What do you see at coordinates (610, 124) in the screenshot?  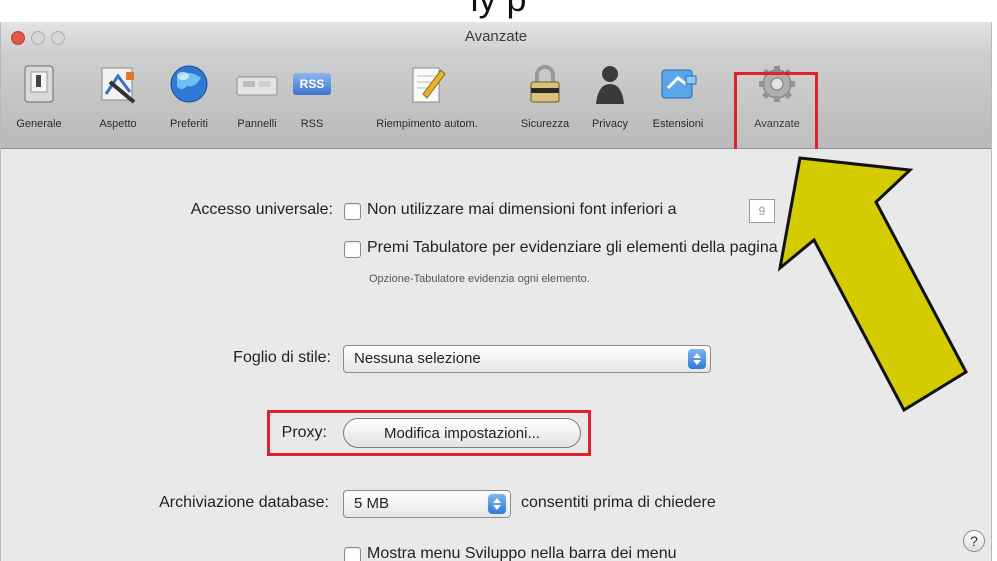 I see `tab-label: Privacy` at bounding box center [610, 124].